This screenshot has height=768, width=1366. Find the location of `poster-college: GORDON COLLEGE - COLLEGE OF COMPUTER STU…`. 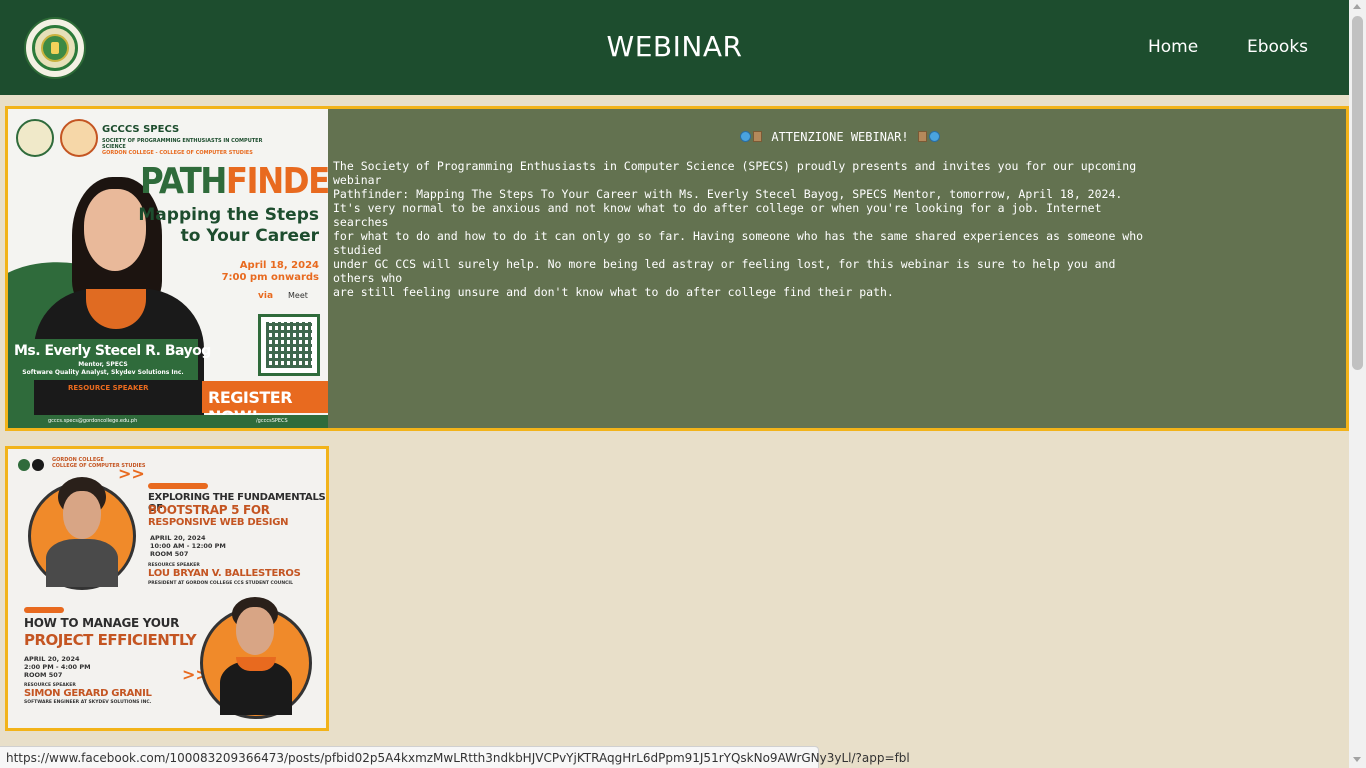

poster-college: GORDON COLLEGE - COLLEGE OF COMPUTER STU… is located at coordinates (177, 153).